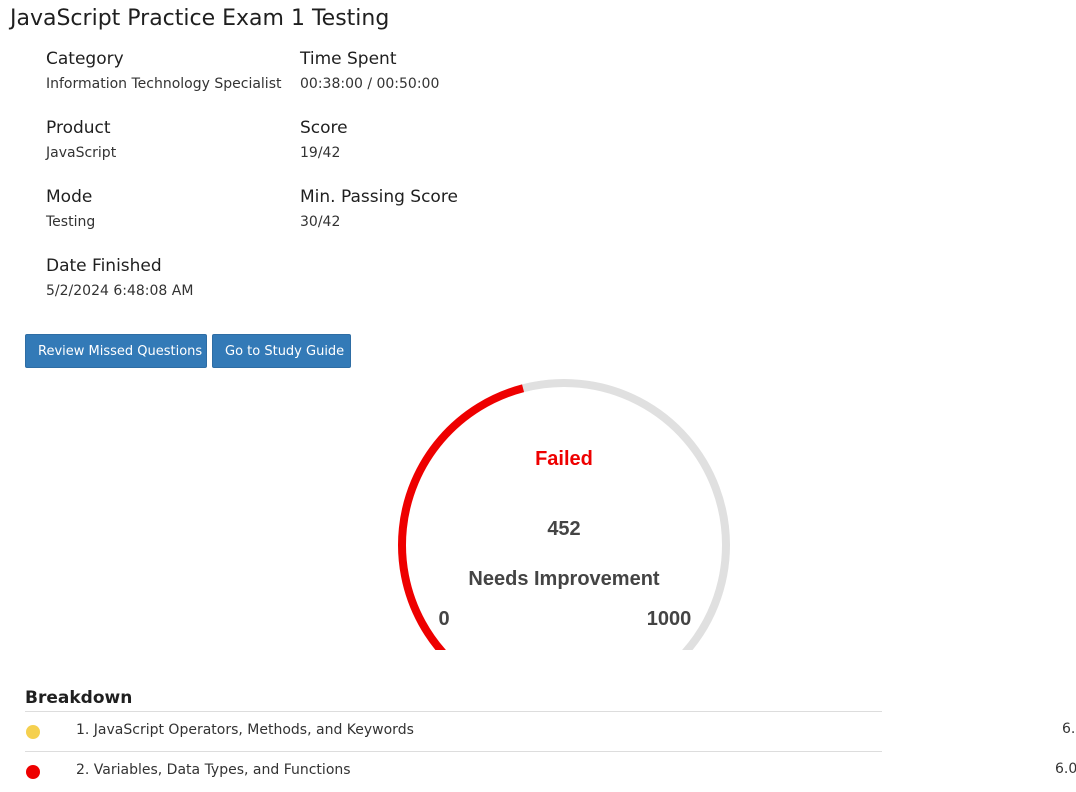  Describe the element at coordinates (379, 197) in the screenshot. I see `min-passing-label: Min. Passing Score` at that location.